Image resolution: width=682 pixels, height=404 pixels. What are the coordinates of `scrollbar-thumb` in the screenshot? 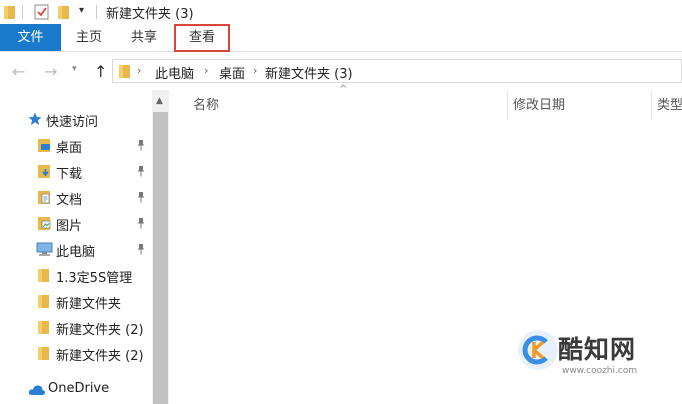 It's located at (160, 258).